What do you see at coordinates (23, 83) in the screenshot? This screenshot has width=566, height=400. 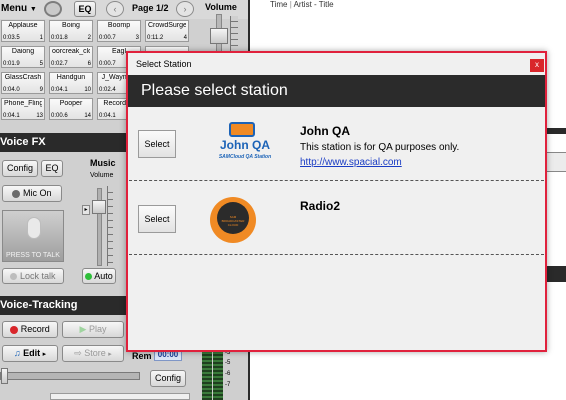 I see `sound-pad: GlassCrash 0:04.0 9` at bounding box center [23, 83].